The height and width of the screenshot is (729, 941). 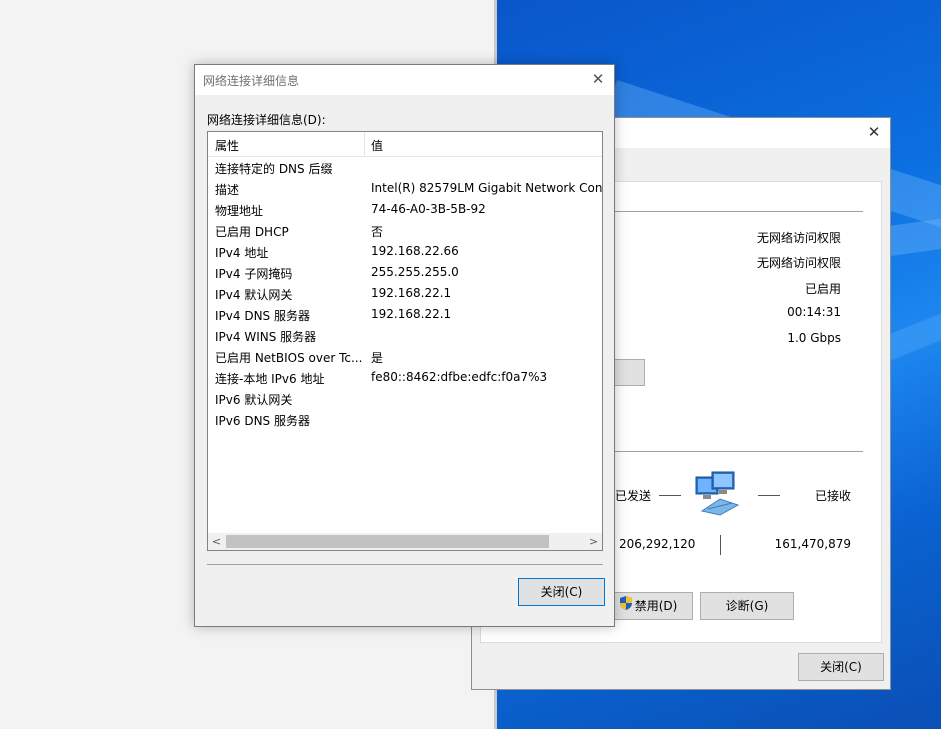 I want to click on table-row: IPv6 默认网关, so click(x=405, y=399).